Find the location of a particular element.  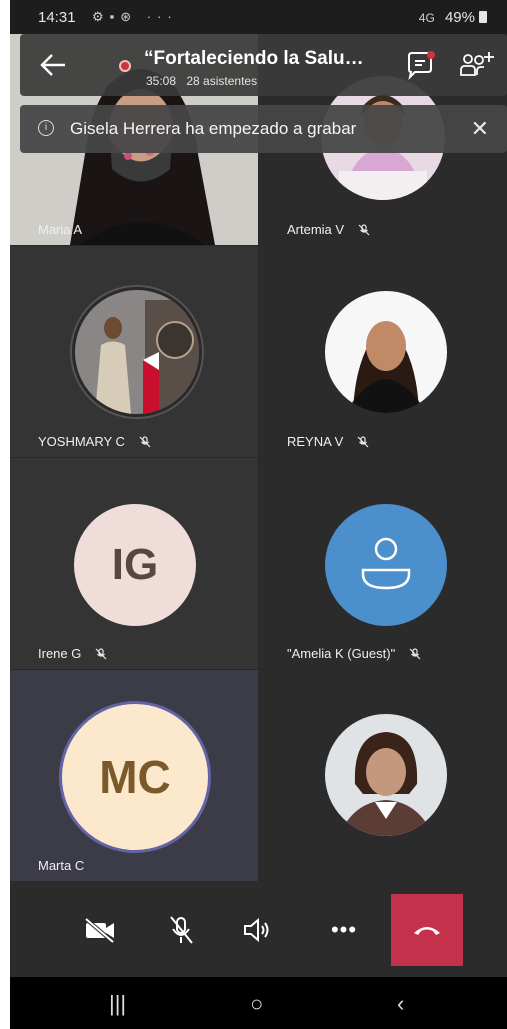

mic-toggle-button is located at coordinates (181, 930).